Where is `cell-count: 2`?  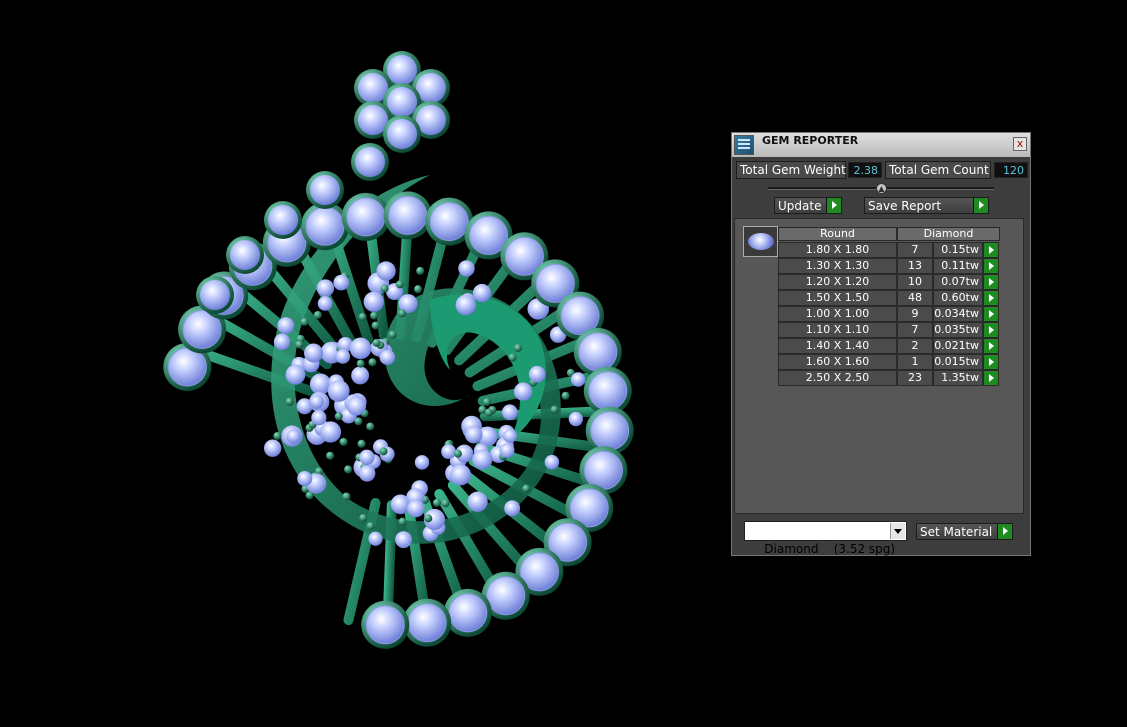 cell-count: 2 is located at coordinates (915, 346).